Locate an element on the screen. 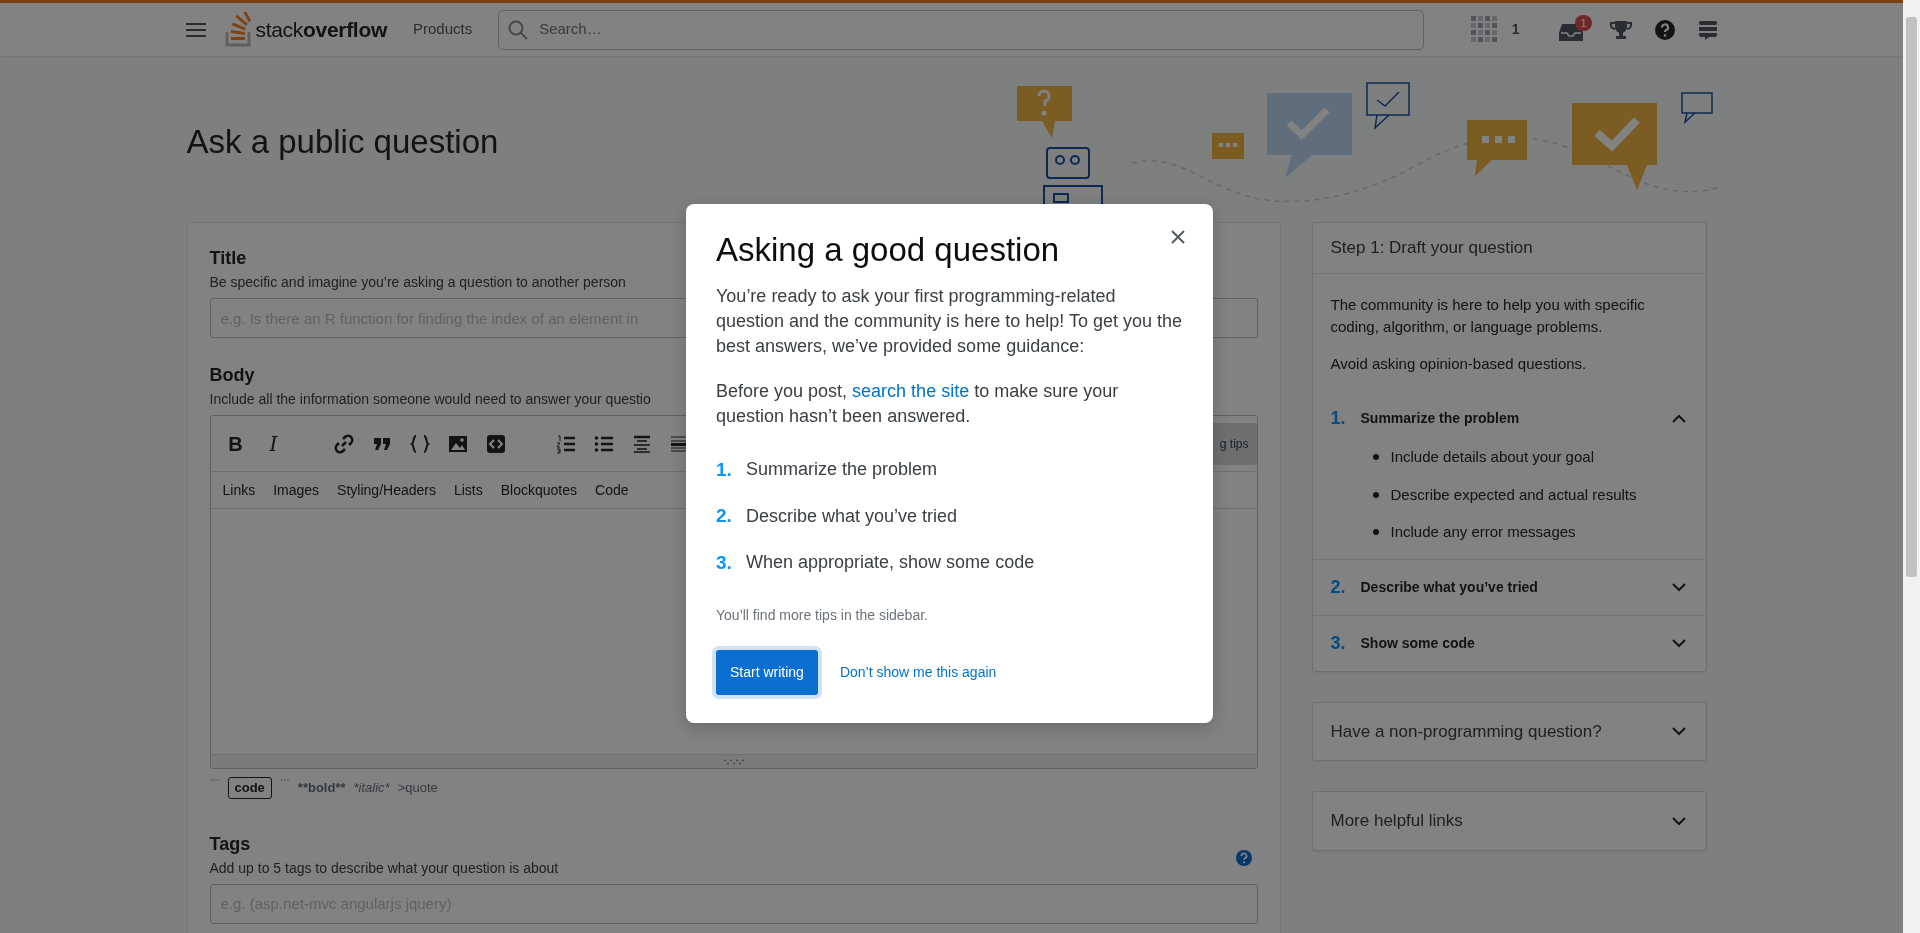 The width and height of the screenshot is (1920, 933). dialog-text: Before you post, search the site to make sure your question hasn’t been answered. is located at coordinates (918, 404).